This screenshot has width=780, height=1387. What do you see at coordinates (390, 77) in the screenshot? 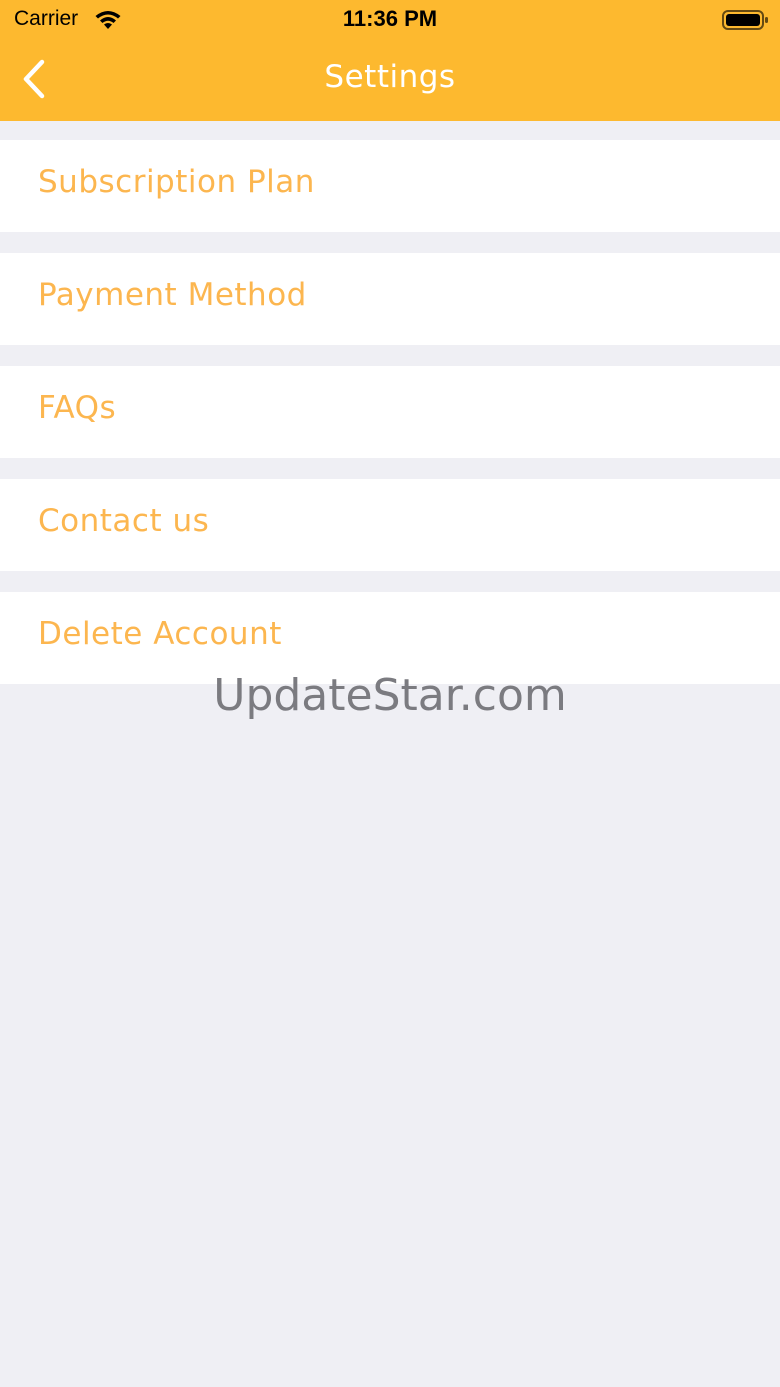
I see `page-title: Settings` at bounding box center [390, 77].